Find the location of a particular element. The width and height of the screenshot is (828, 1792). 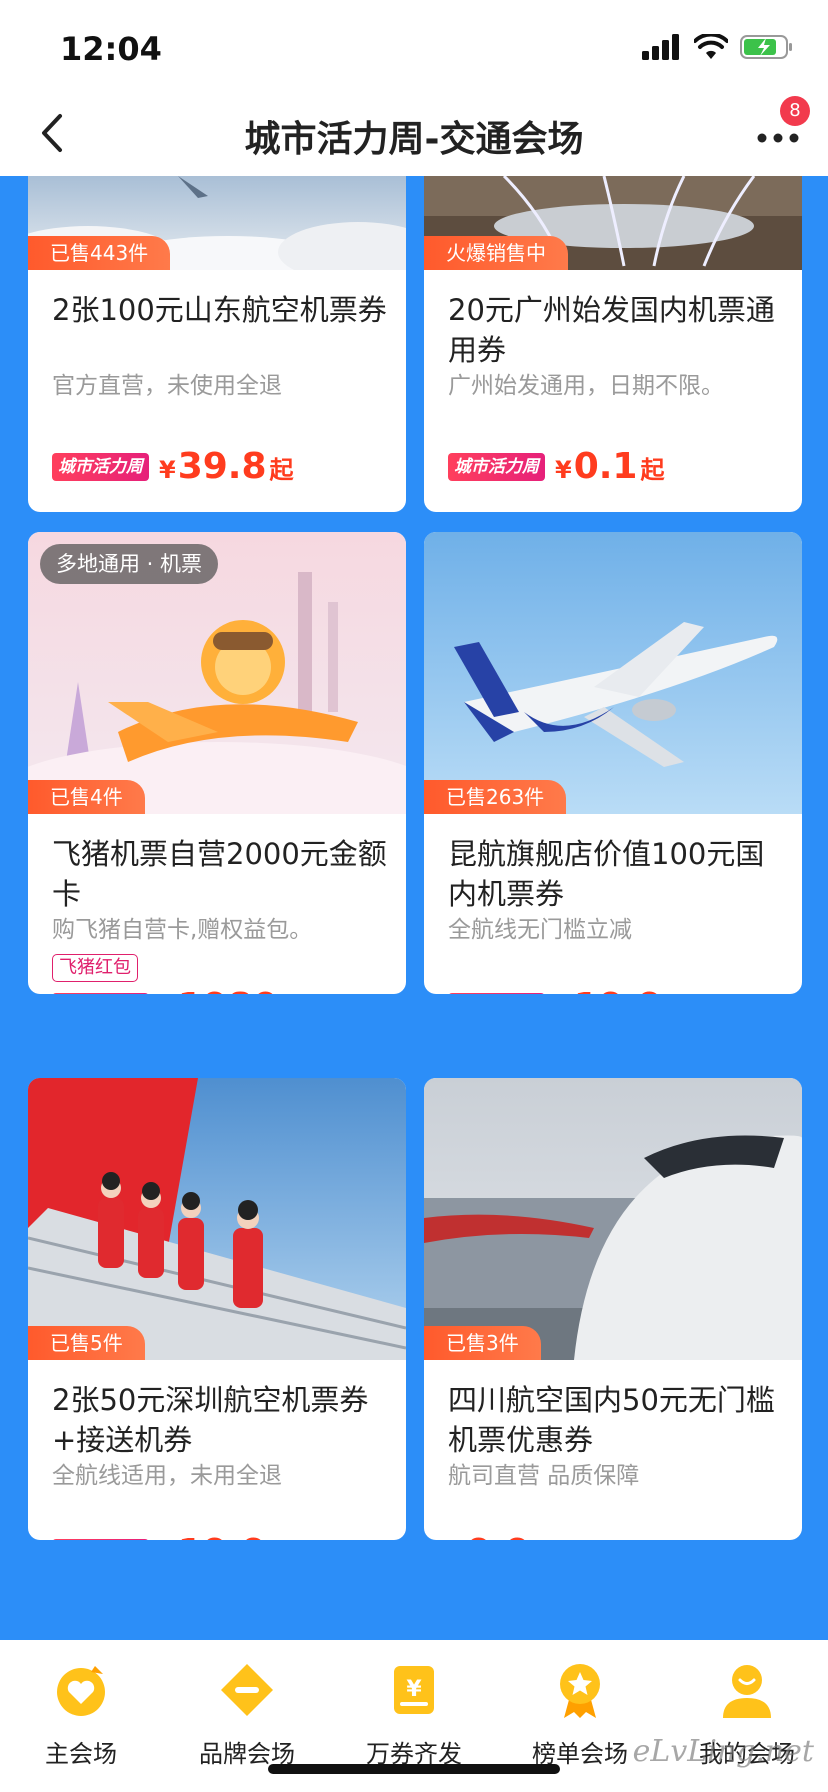

product-title: 四川航空国内50元无门槛机票优惠券 is located at coordinates (611, 1420).